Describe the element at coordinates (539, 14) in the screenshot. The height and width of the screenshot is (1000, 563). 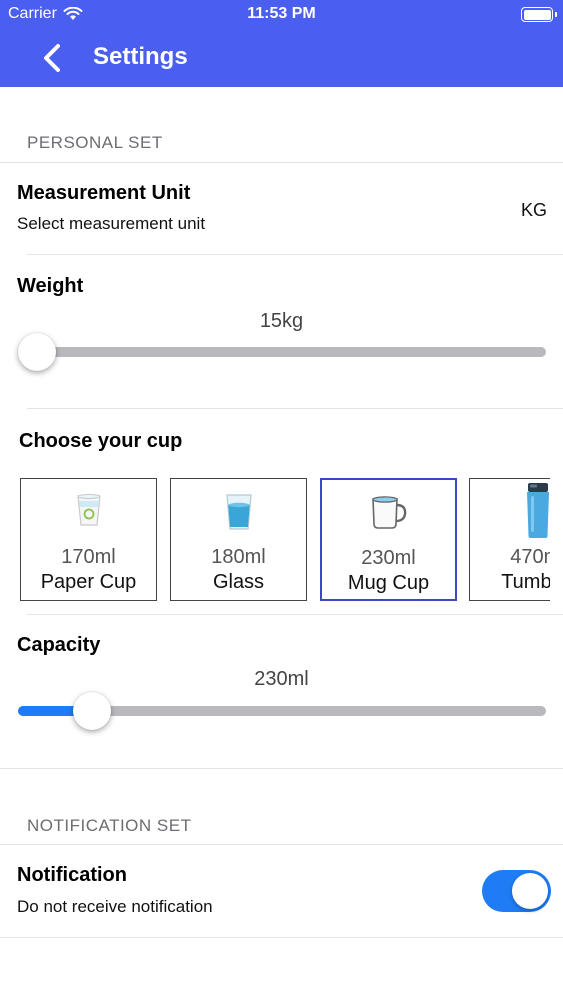
I see `battery-icon` at that location.